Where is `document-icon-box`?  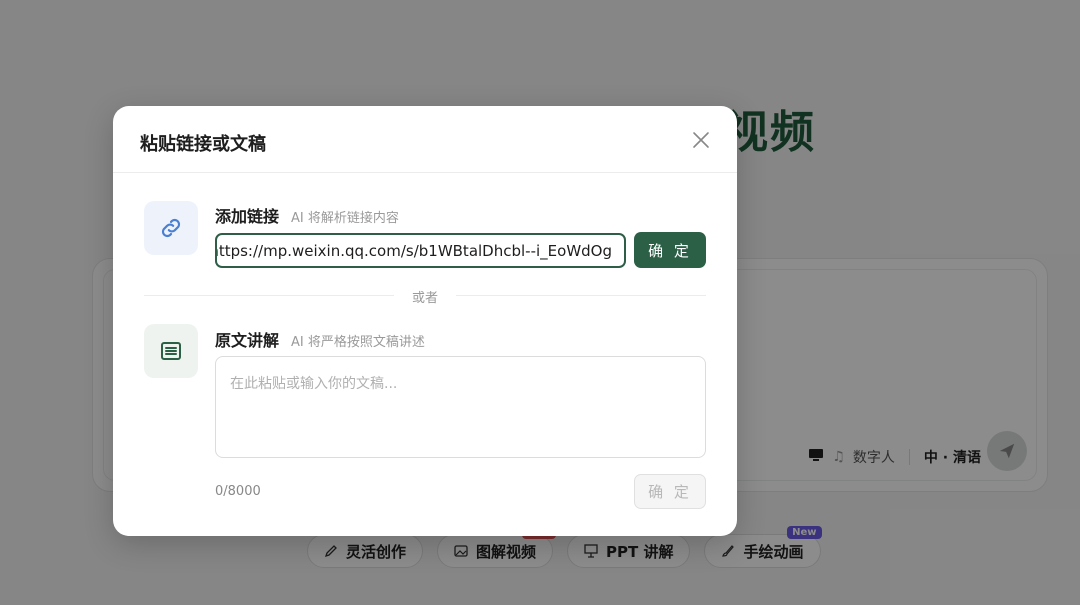 document-icon-box is located at coordinates (171, 351).